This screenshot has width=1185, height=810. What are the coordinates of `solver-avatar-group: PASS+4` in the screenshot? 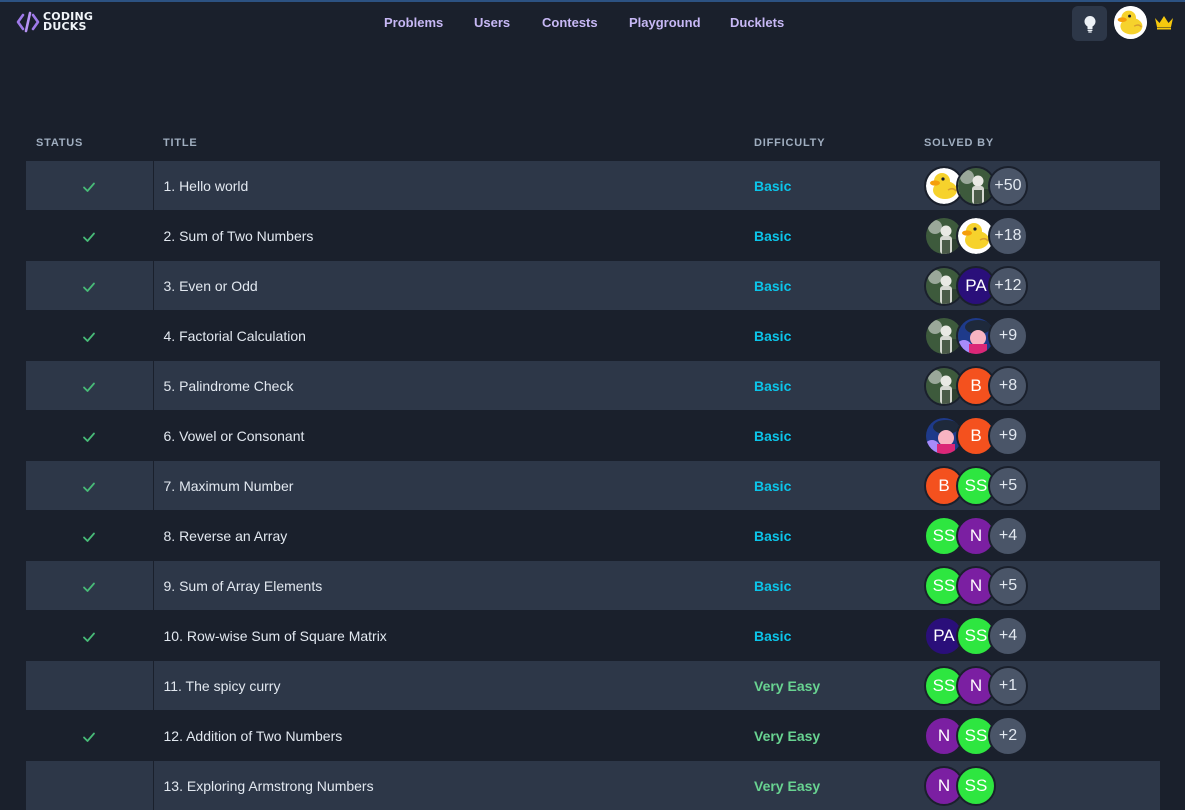 It's located at (1037, 636).